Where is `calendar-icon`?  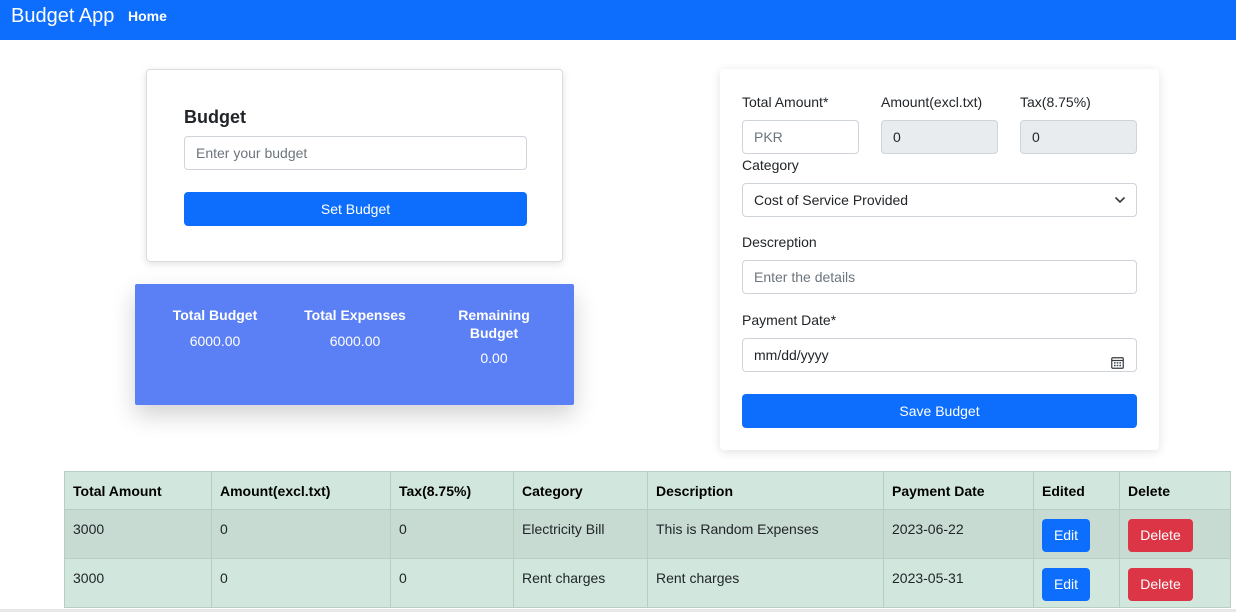
calendar-icon is located at coordinates (1117, 358).